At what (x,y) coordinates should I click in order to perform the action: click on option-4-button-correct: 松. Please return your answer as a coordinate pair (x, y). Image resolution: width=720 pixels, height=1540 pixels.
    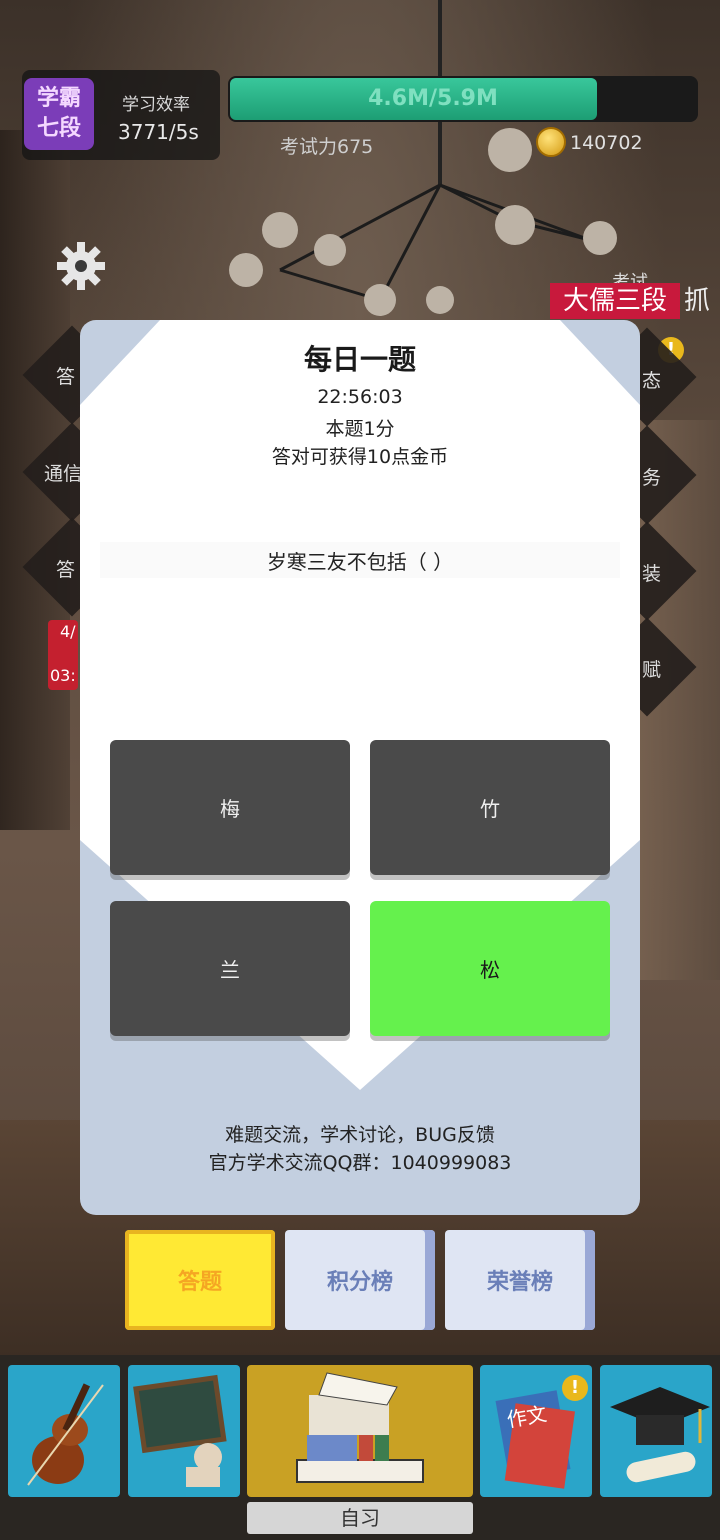
    Looking at the image, I should click on (490, 968).